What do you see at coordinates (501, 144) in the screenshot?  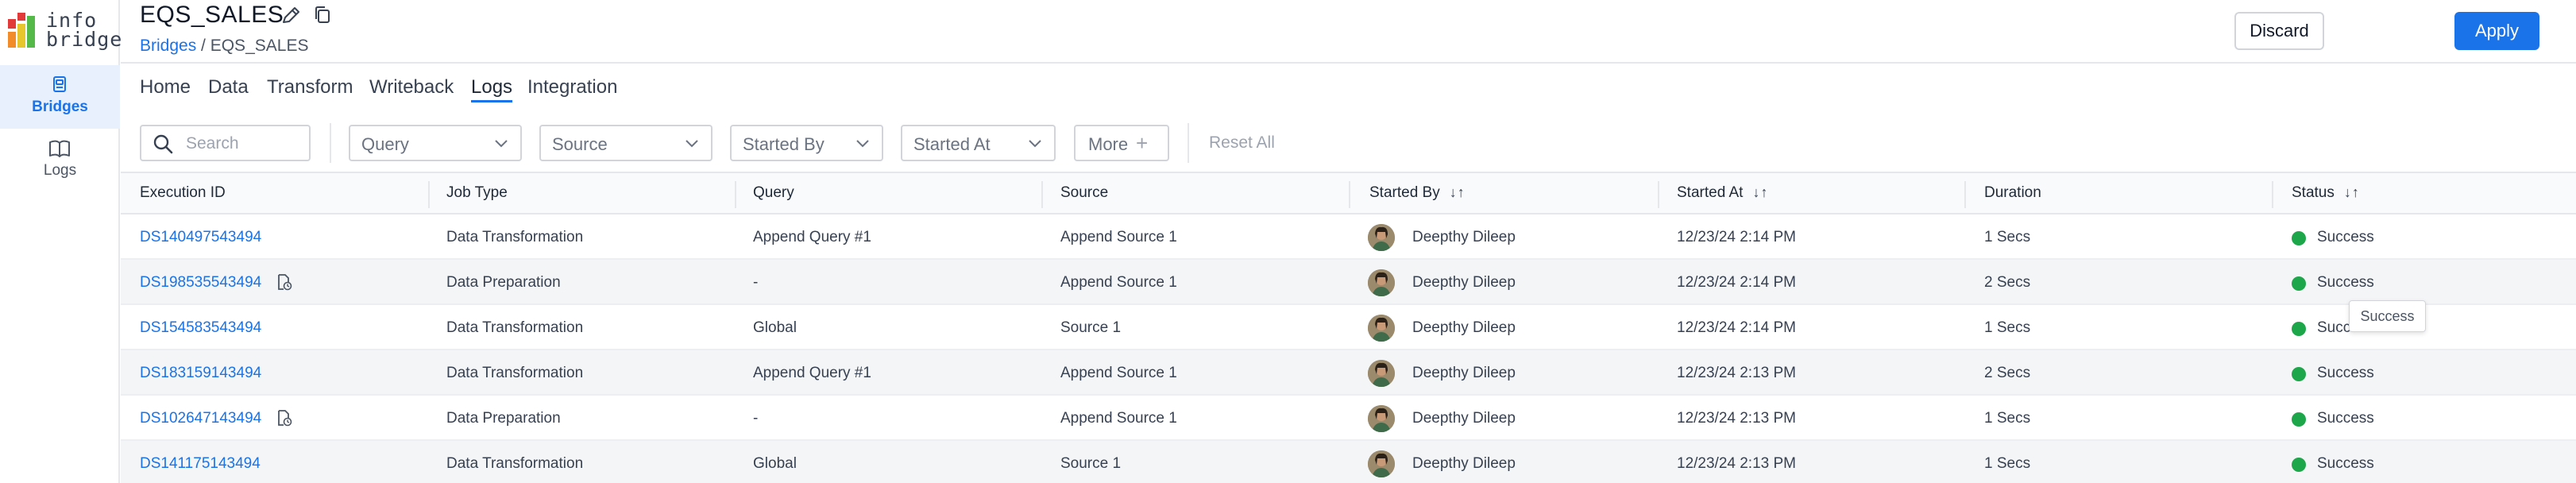 I see `chevron-down-icon` at bounding box center [501, 144].